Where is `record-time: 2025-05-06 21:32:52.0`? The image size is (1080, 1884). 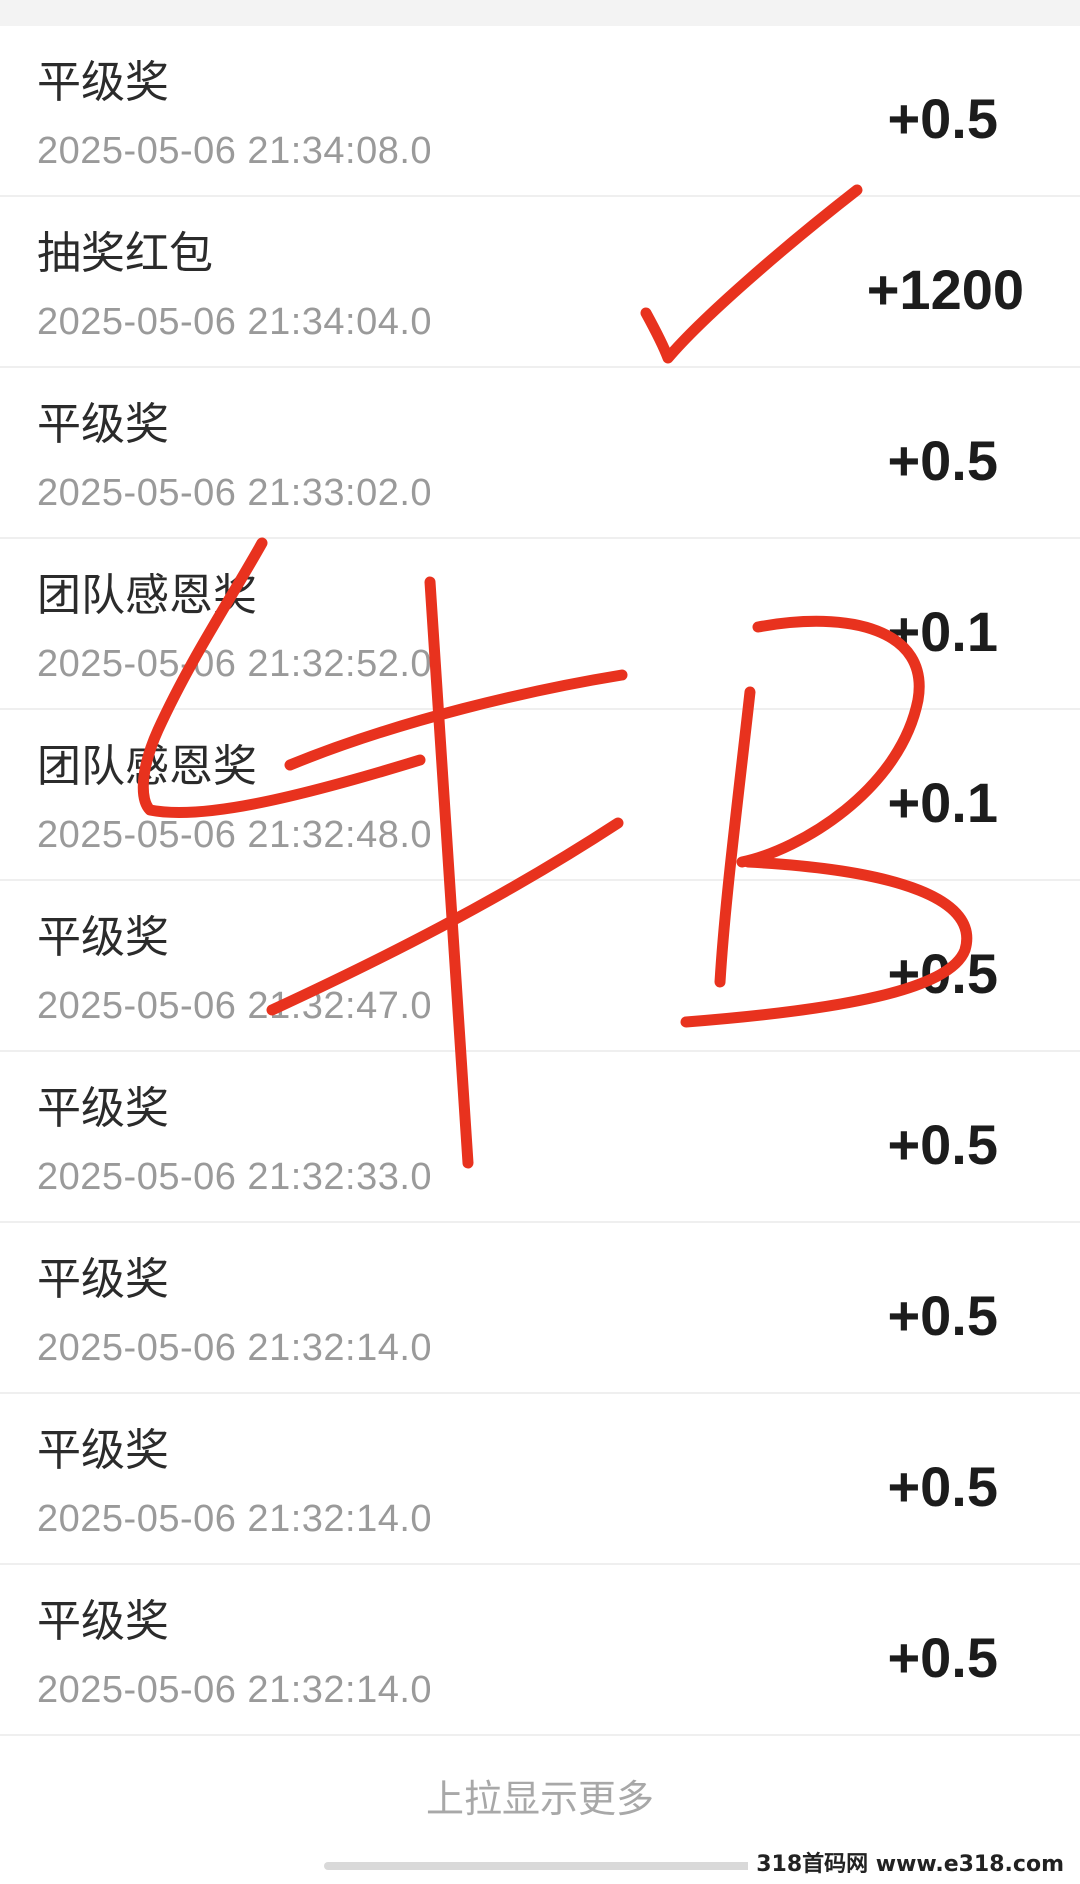 record-time: 2025-05-06 21:32:52.0 is located at coordinates (235, 664).